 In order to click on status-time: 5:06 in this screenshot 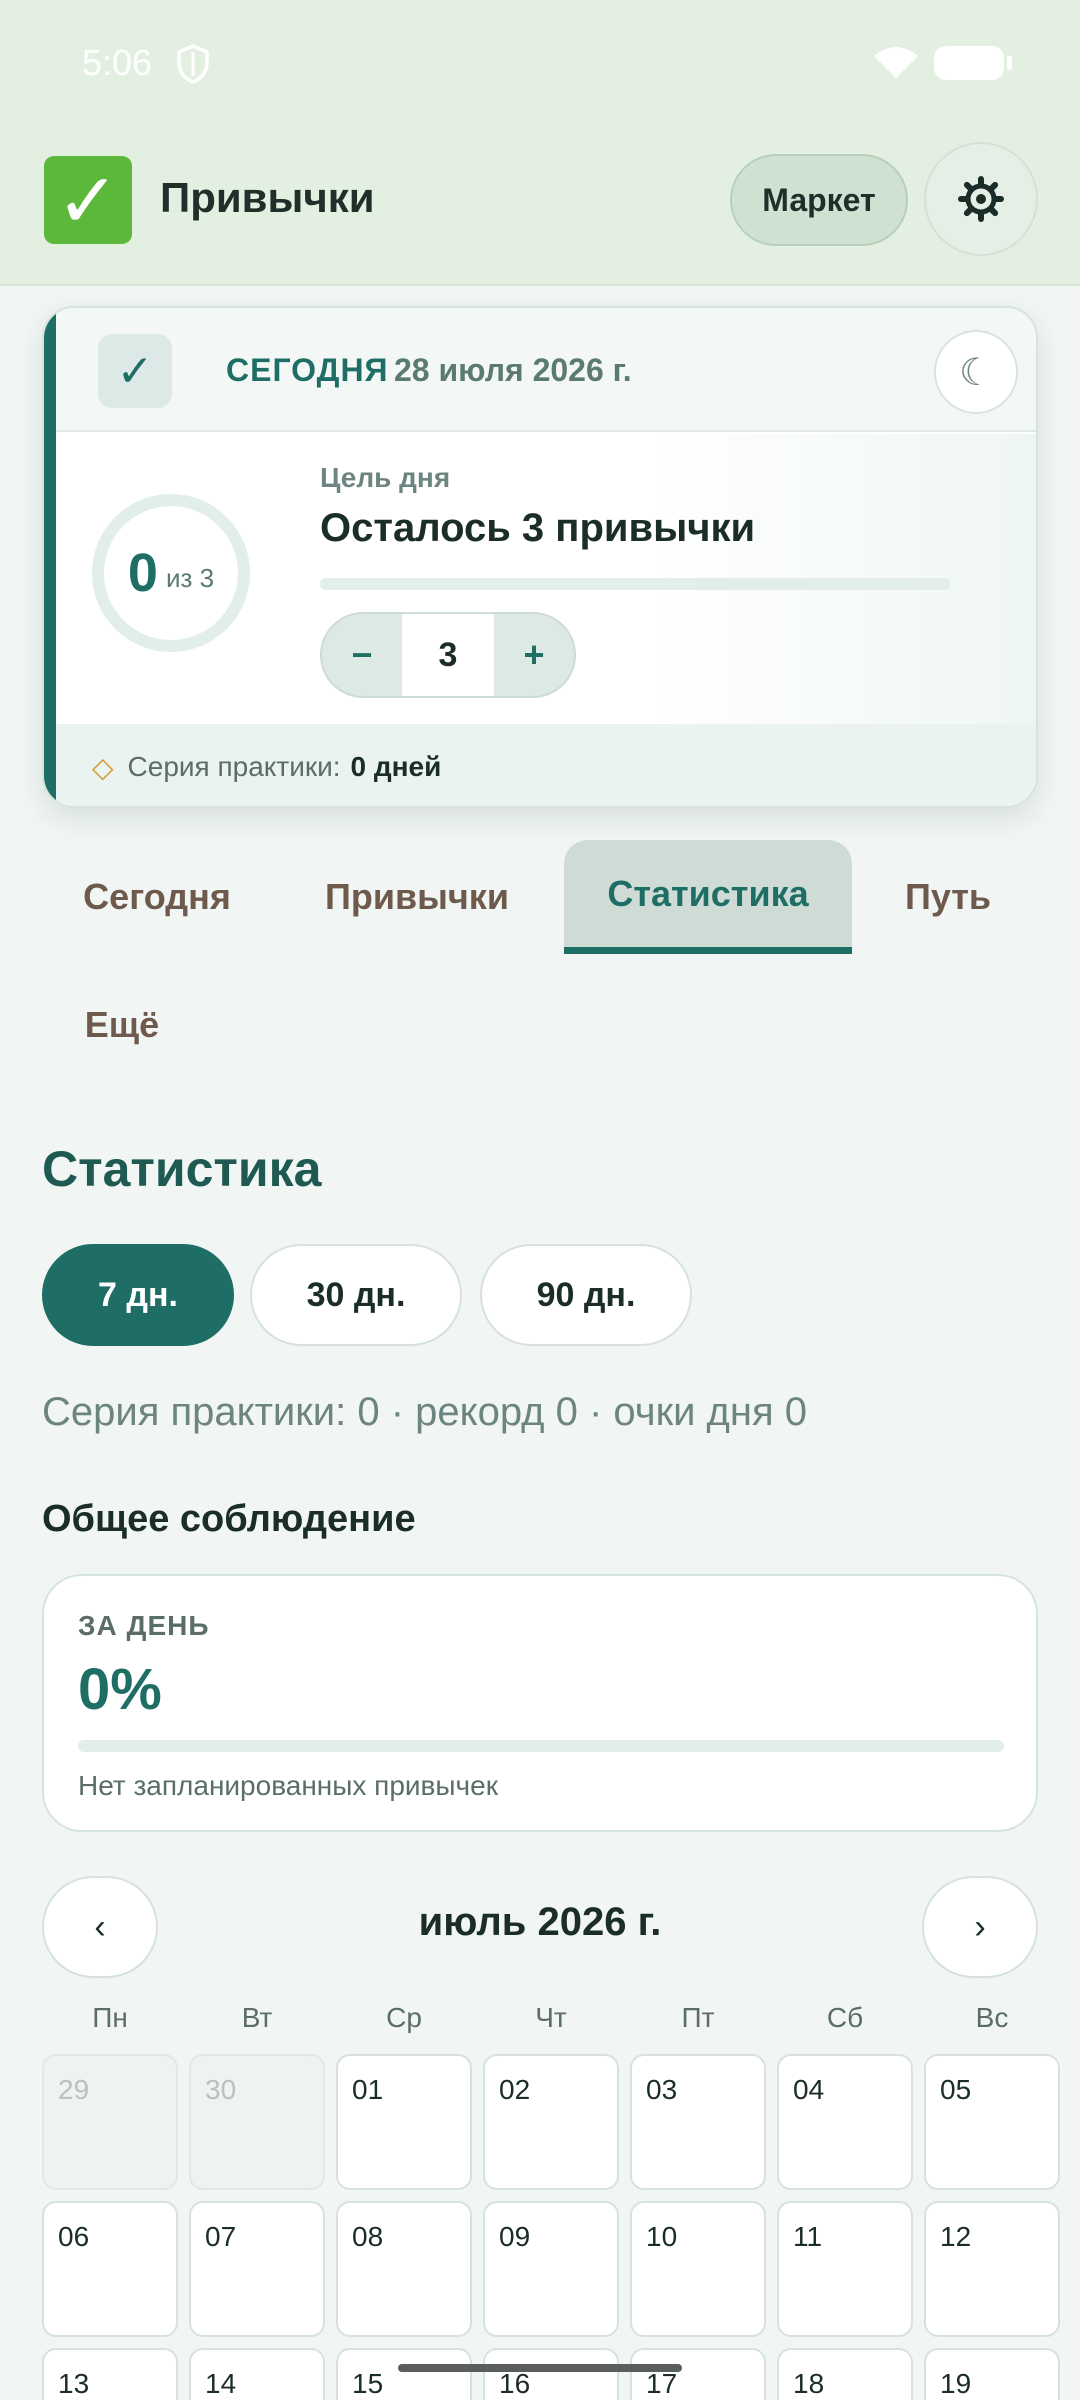, I will do `click(117, 62)`.